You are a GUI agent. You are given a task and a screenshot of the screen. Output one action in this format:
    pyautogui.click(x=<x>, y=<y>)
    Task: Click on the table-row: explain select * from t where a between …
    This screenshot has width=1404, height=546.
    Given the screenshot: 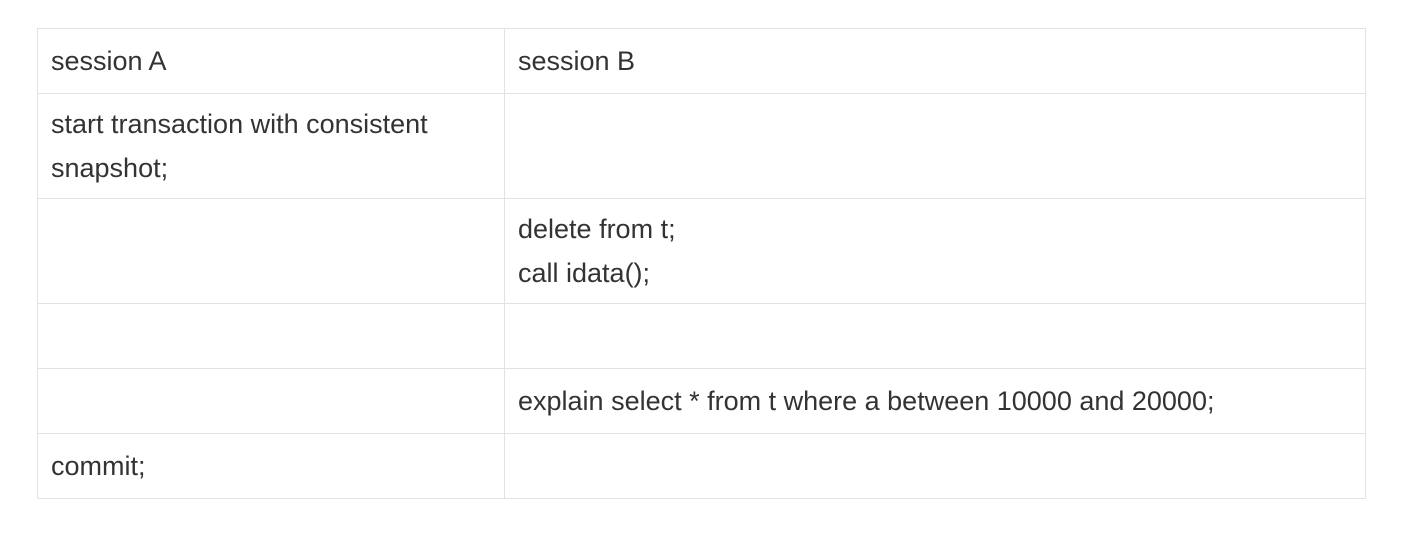 What is the action you would take?
    pyautogui.click(x=701, y=401)
    